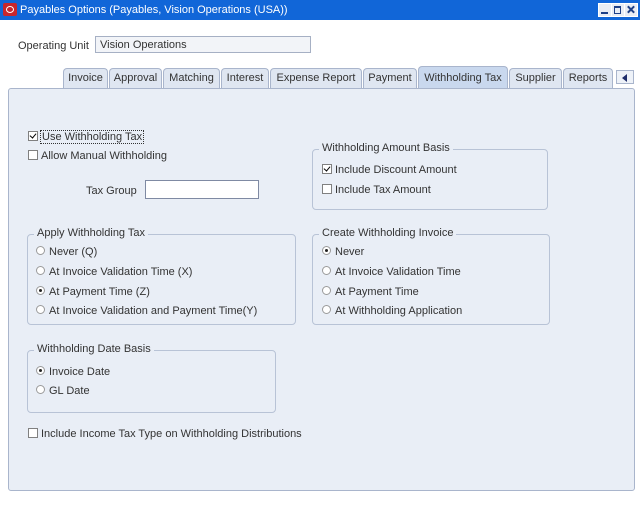 This screenshot has width=640, height=505. Describe the element at coordinates (73, 372) in the screenshot. I see `invoice-date-radio: Invoice Date` at that location.